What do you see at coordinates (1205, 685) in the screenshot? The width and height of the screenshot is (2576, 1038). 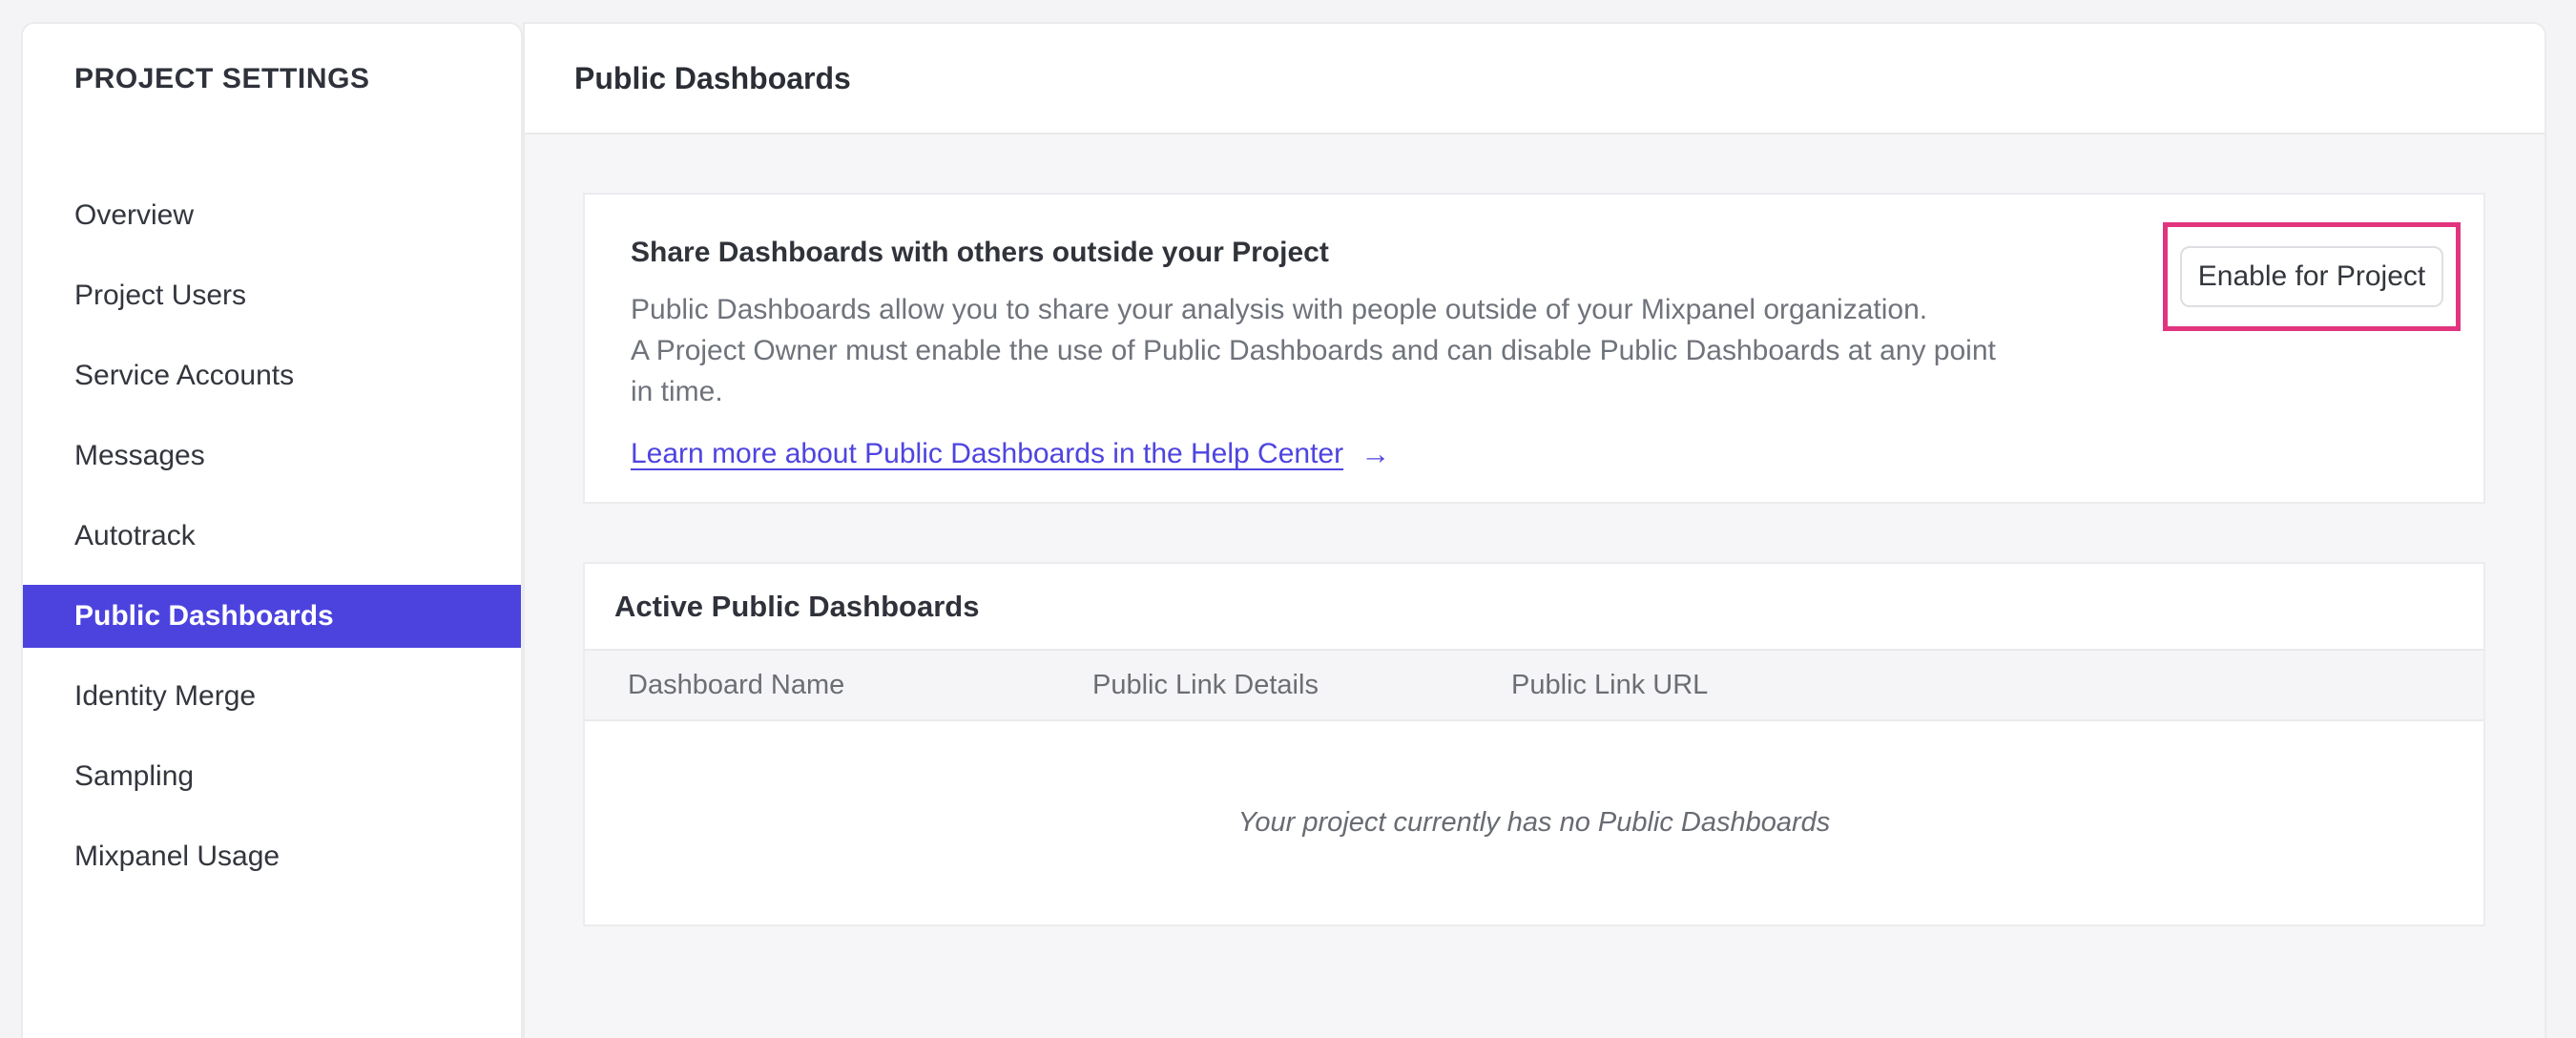 I see `table-column-header: Public Link Details` at bounding box center [1205, 685].